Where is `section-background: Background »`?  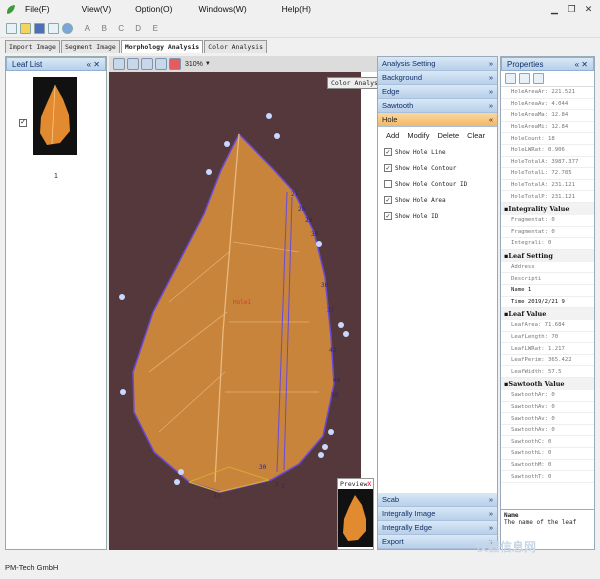
section-background: Background » is located at coordinates (437, 78).